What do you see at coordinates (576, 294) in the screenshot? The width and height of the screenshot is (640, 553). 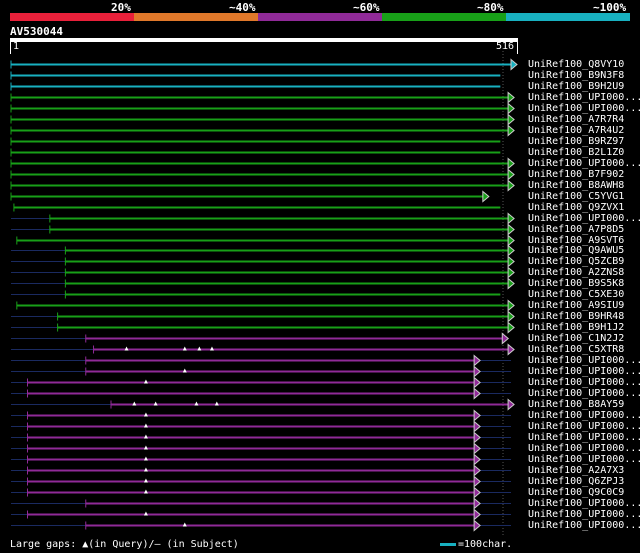 I see `hit-label: UniRef100_C5XE30` at bounding box center [576, 294].